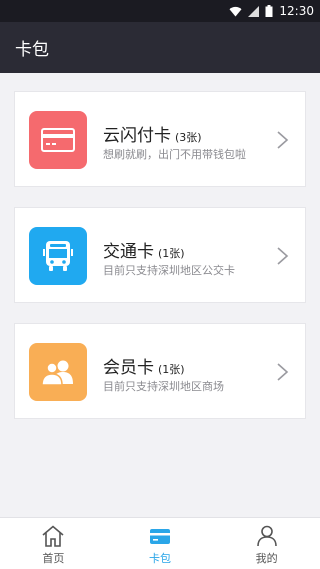  Describe the element at coordinates (163, 386) in the screenshot. I see `card-subtitle: 目前只支持深圳地区商场` at that location.